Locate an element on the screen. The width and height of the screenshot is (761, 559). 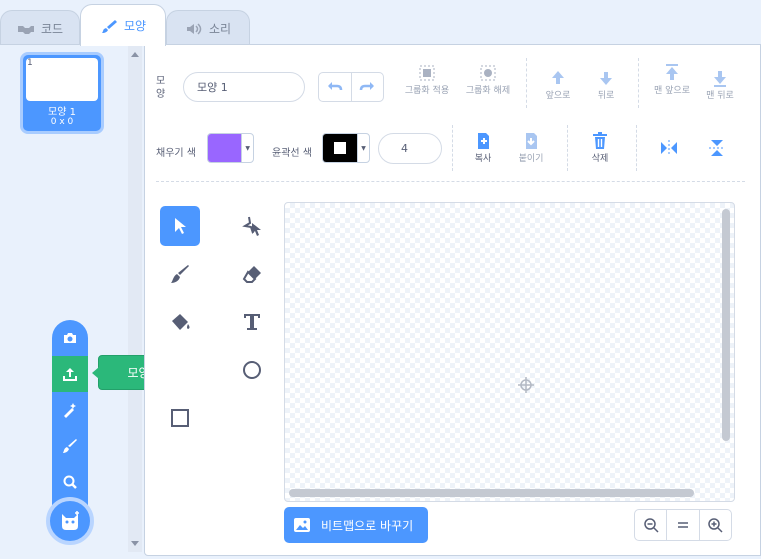
text-tool is located at coordinates (252, 322).